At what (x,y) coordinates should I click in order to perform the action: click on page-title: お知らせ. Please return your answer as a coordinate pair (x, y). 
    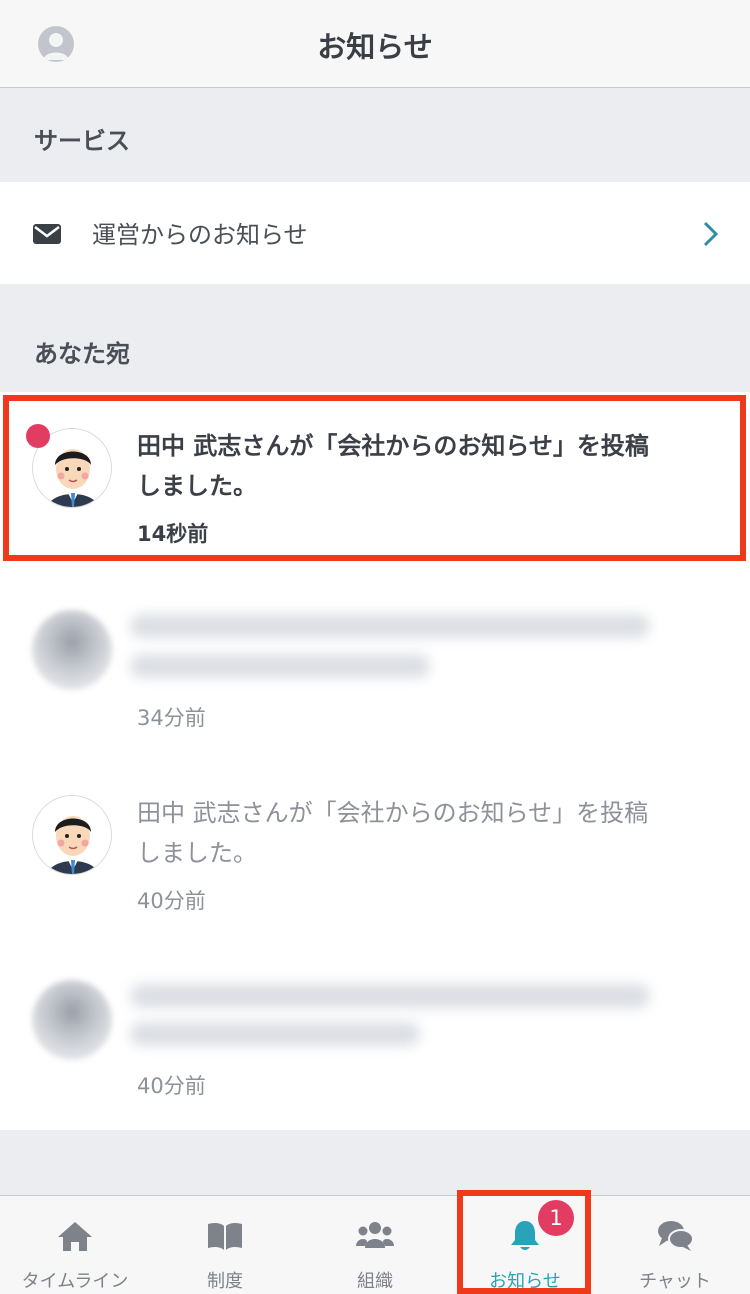
    Looking at the image, I should click on (375, 47).